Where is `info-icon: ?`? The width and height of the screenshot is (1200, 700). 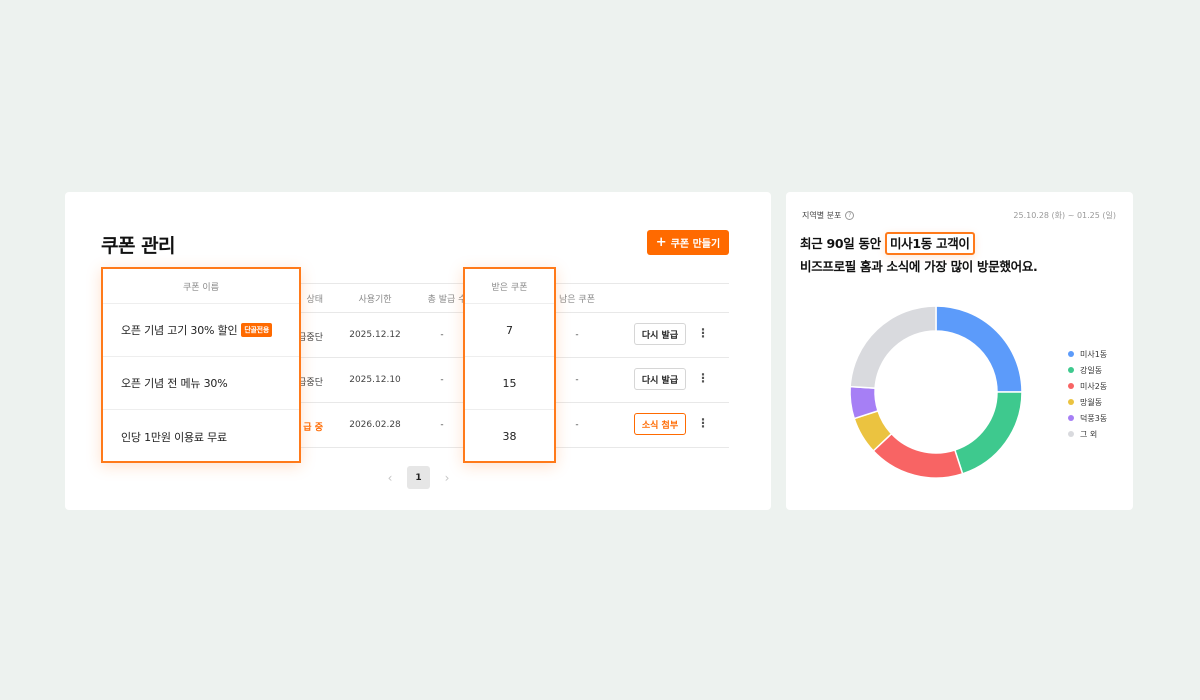 info-icon: ? is located at coordinates (850, 215).